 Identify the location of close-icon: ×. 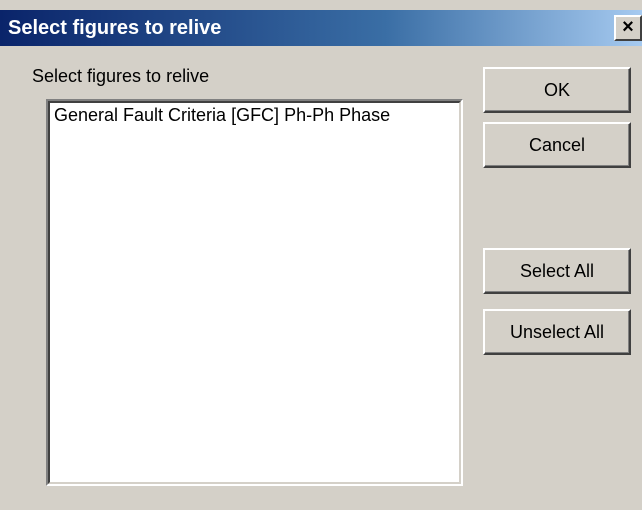
(628, 27).